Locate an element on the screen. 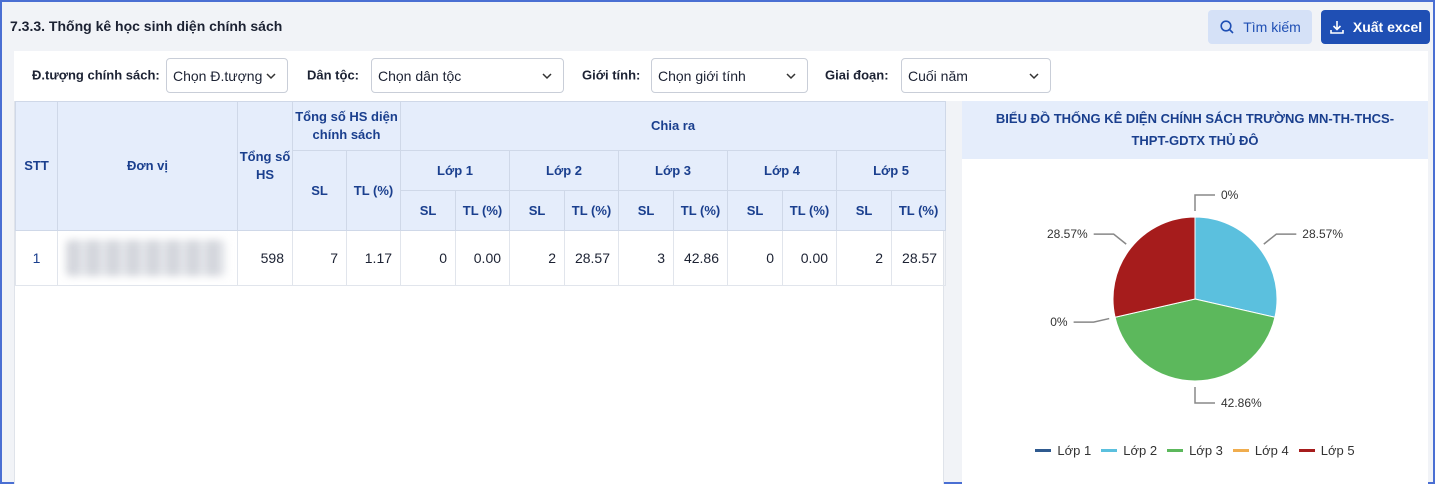  page-title: 7.3.3. Thống kê học sinh diện chính sách is located at coordinates (146, 26).